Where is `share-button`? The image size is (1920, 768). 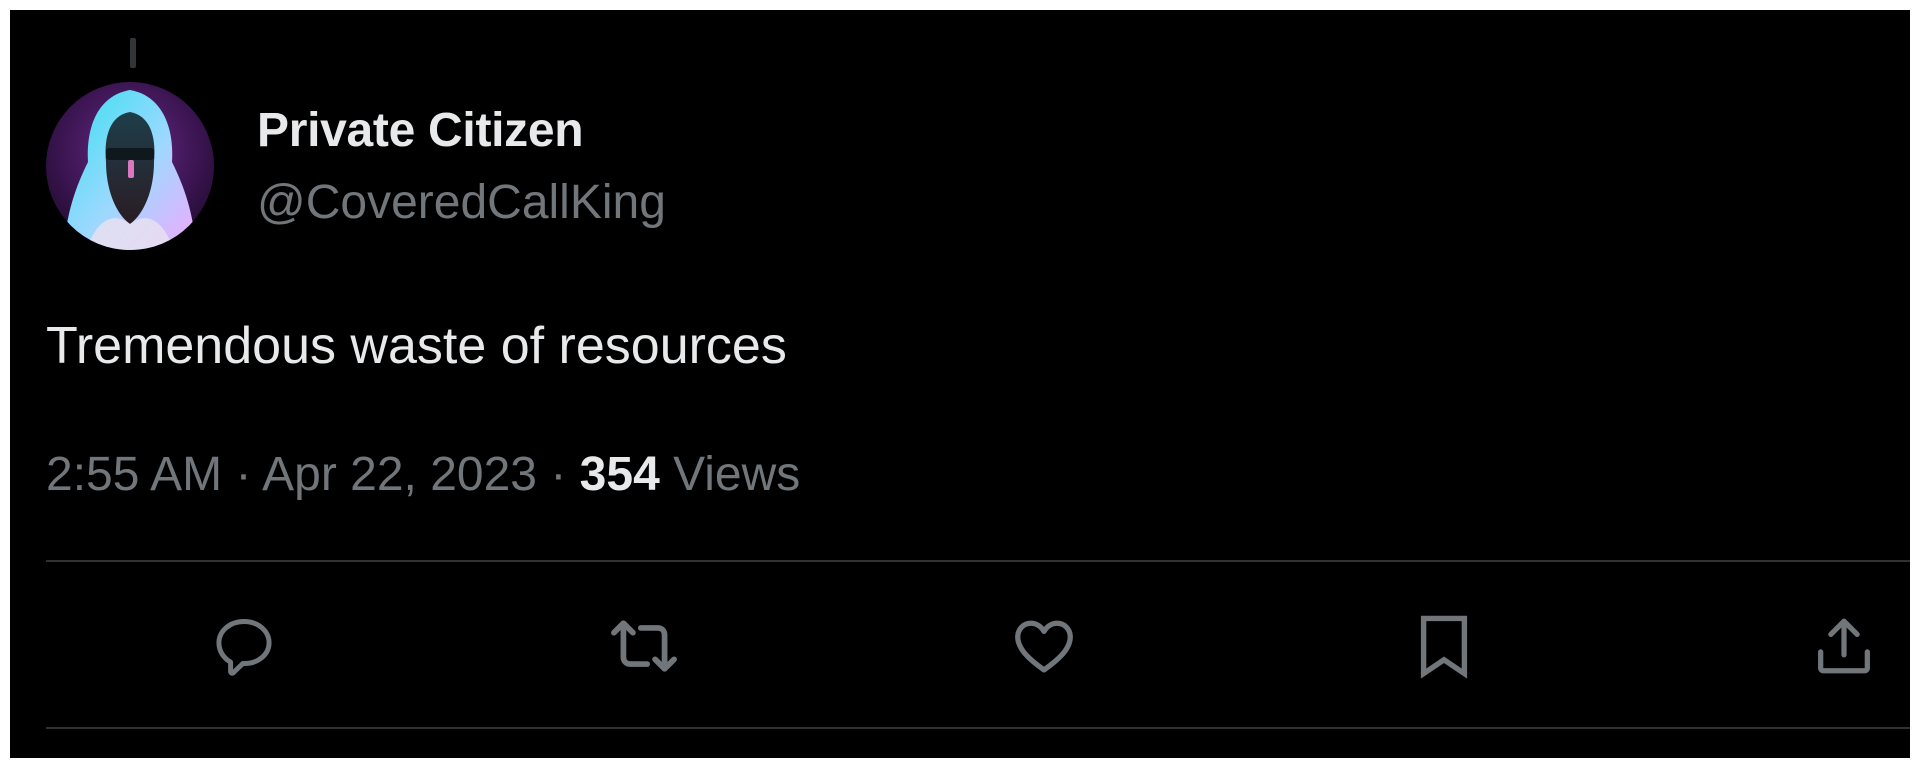
share-button is located at coordinates (1844, 646).